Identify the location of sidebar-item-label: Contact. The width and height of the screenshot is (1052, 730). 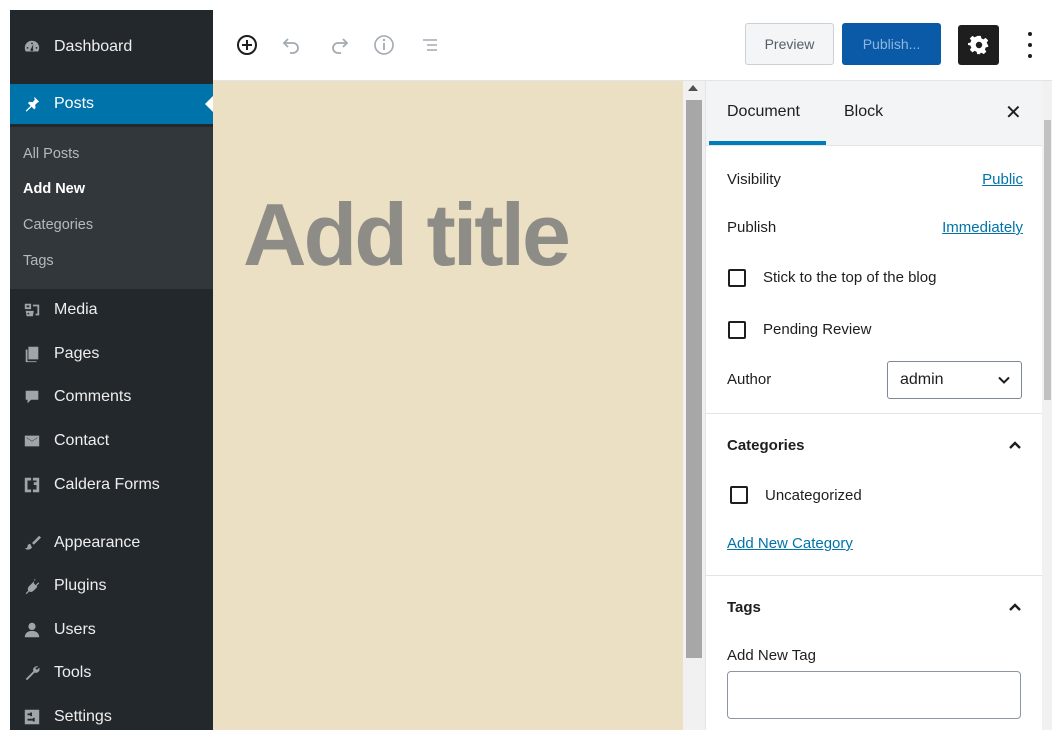
(82, 440).